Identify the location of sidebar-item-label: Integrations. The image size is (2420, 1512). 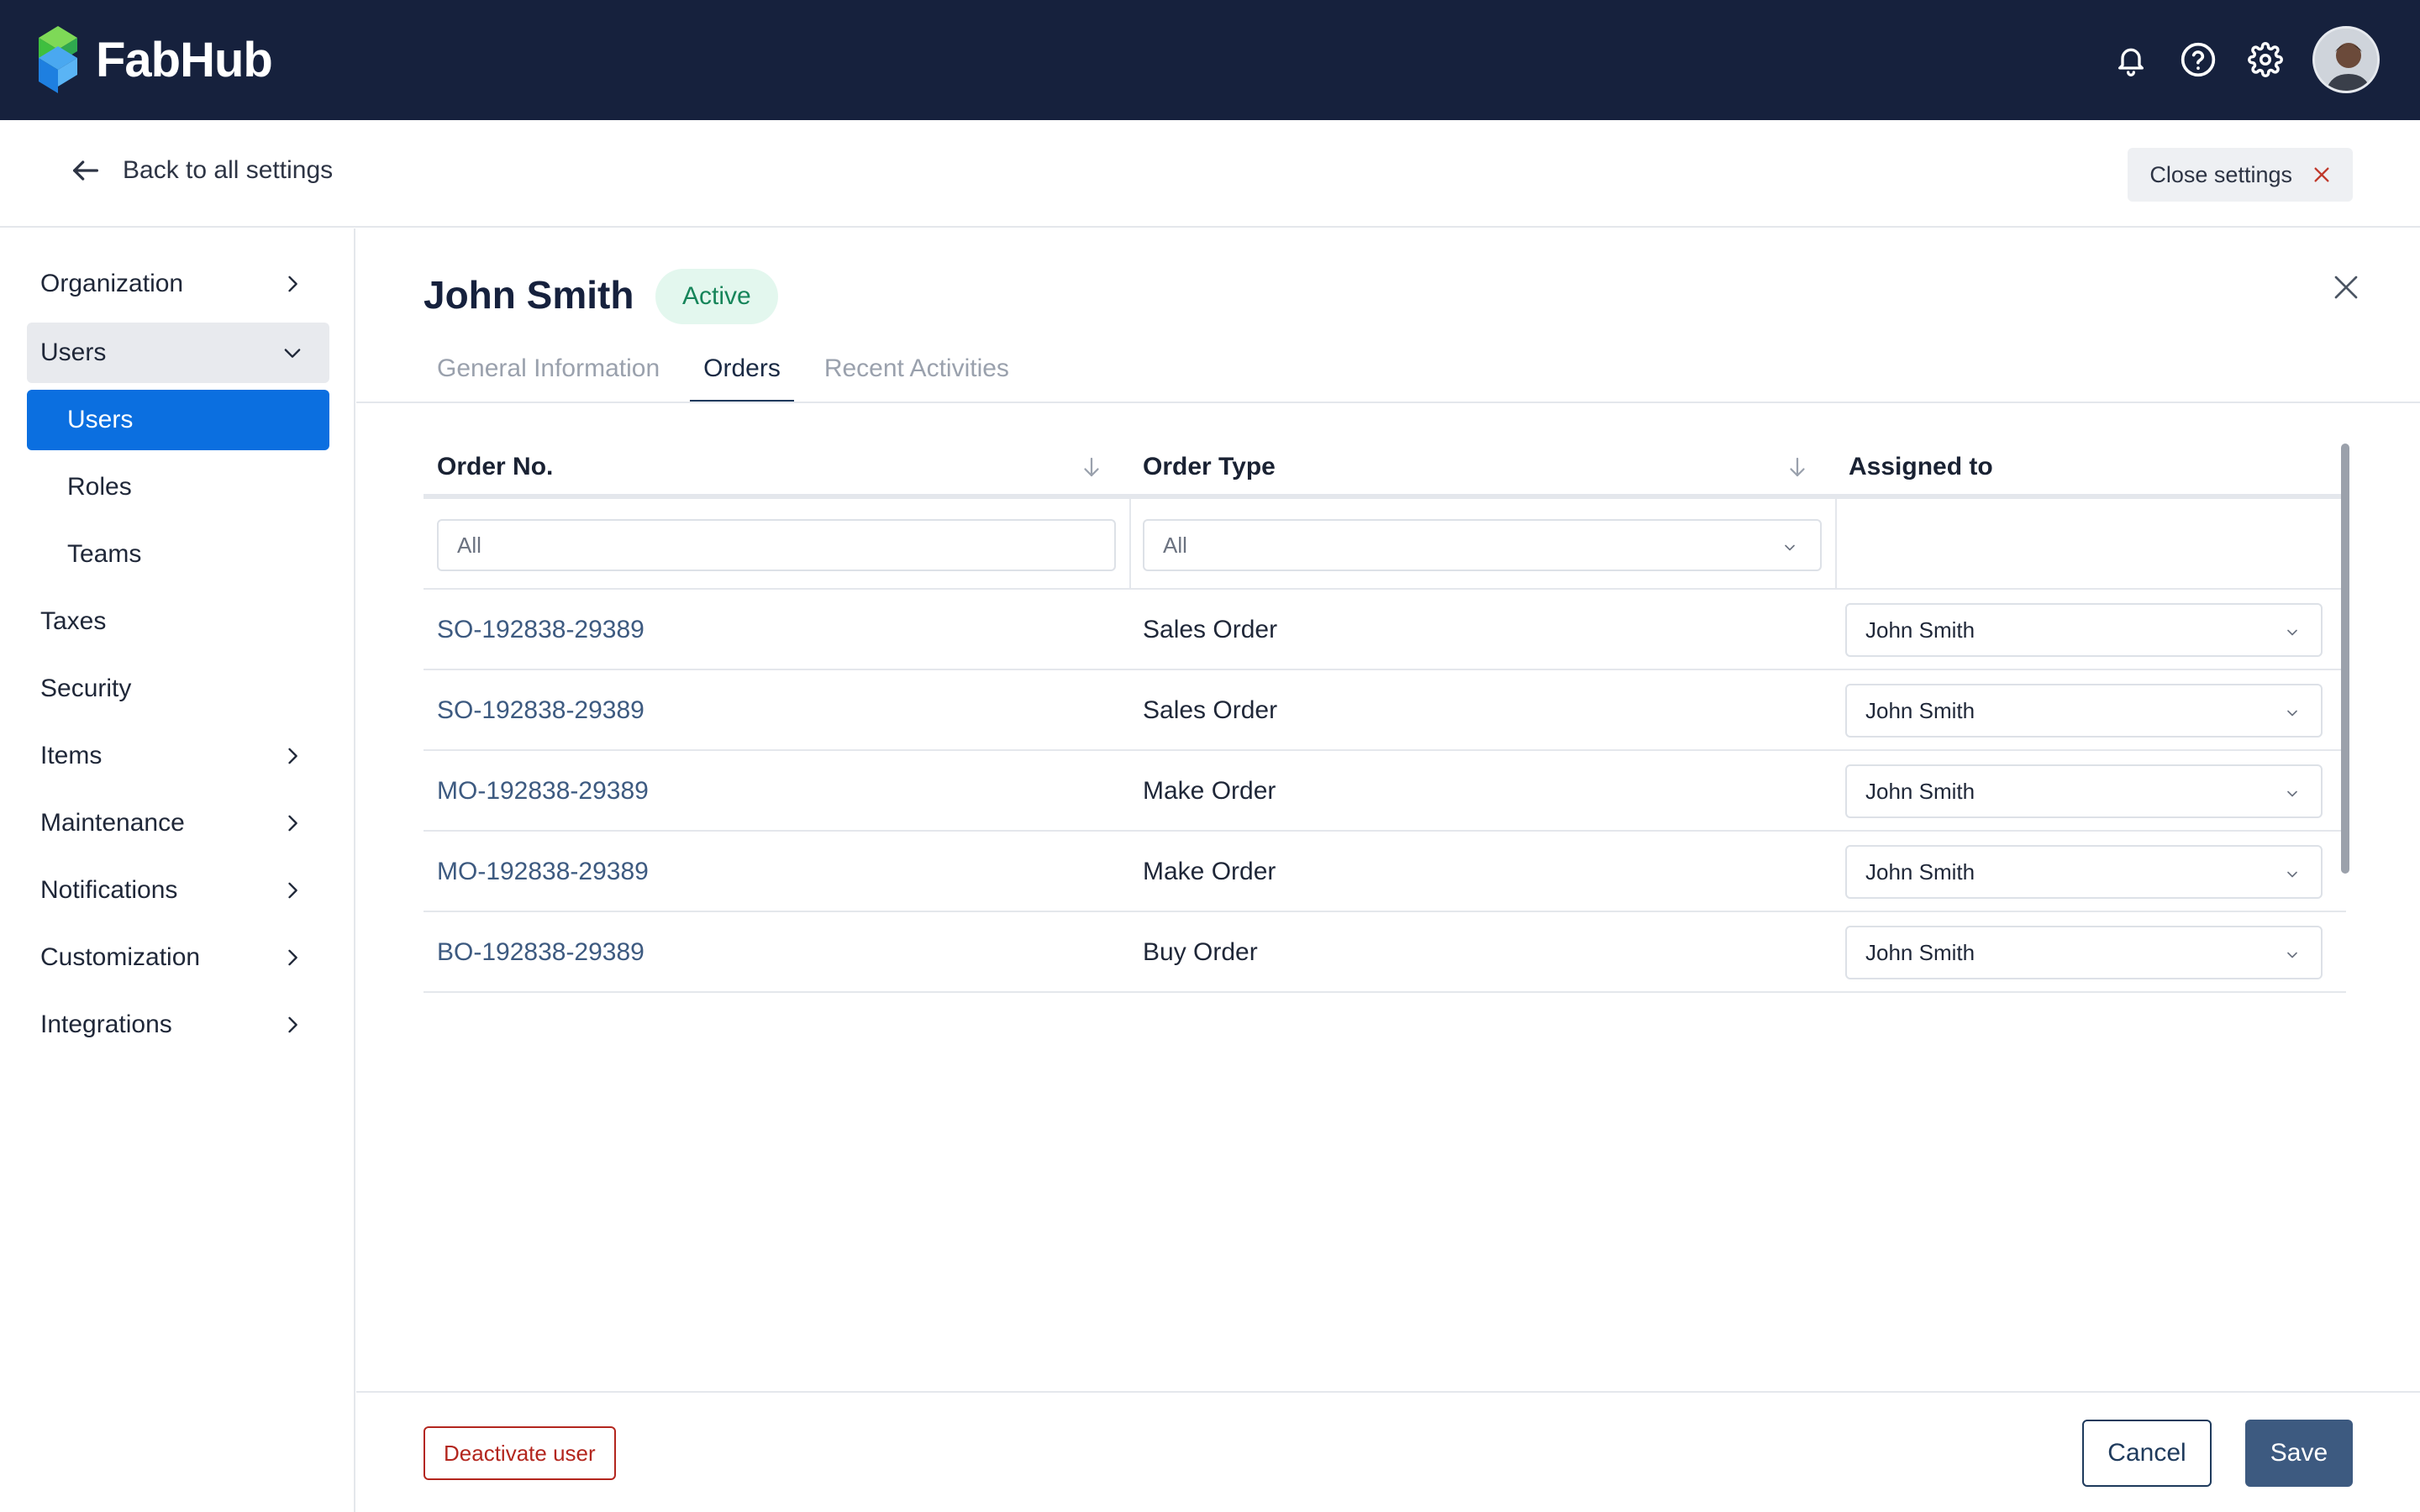
(106, 1024).